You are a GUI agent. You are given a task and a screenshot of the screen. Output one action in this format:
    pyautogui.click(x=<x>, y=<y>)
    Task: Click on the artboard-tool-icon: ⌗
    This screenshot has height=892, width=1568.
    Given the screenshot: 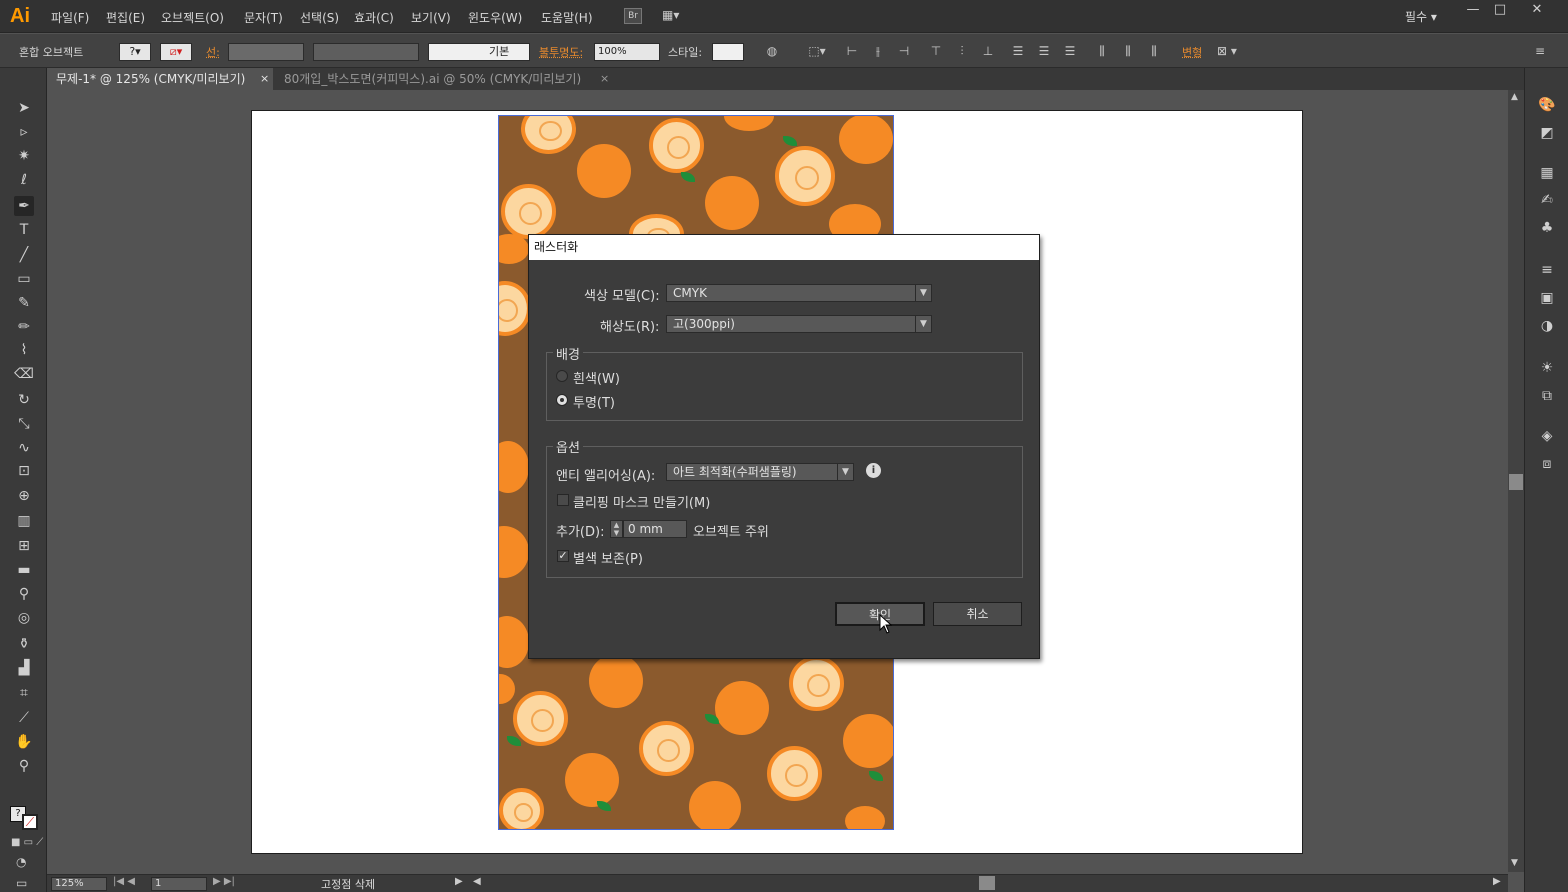 What is the action you would take?
    pyautogui.click(x=24, y=693)
    